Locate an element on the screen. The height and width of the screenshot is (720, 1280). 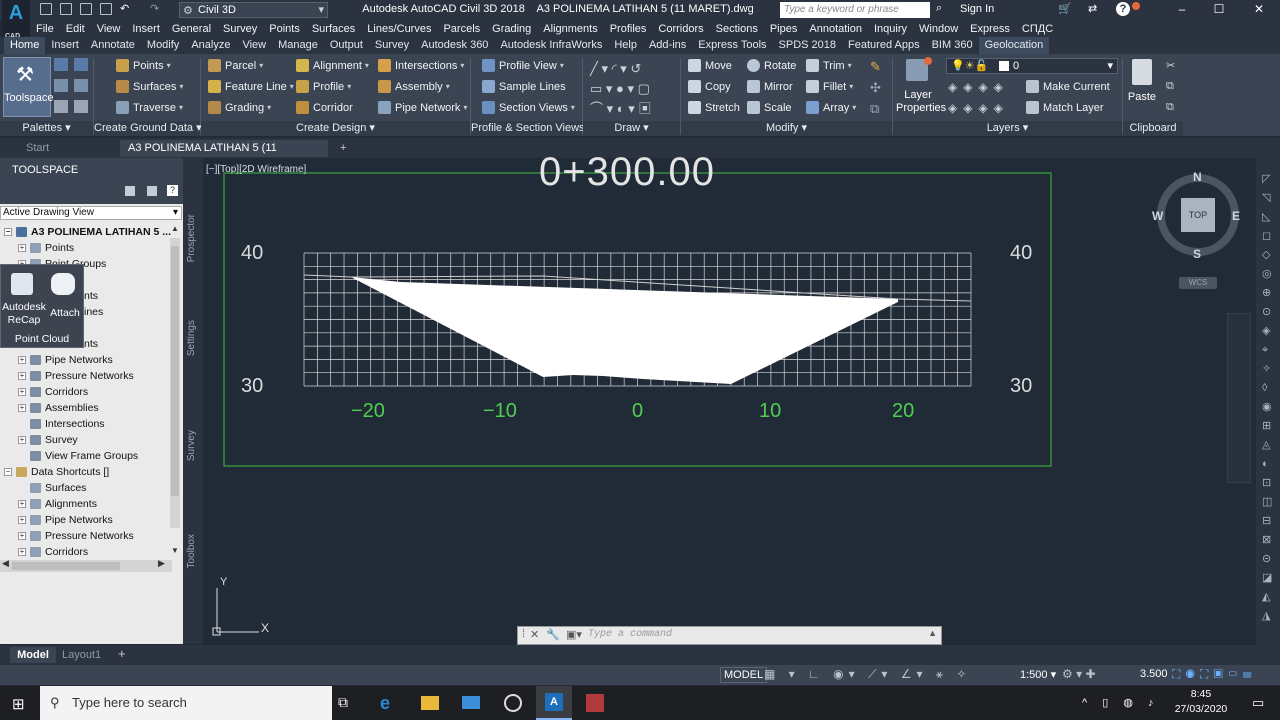
trim-button: Trim ▾ is located at coordinates (829, 65).